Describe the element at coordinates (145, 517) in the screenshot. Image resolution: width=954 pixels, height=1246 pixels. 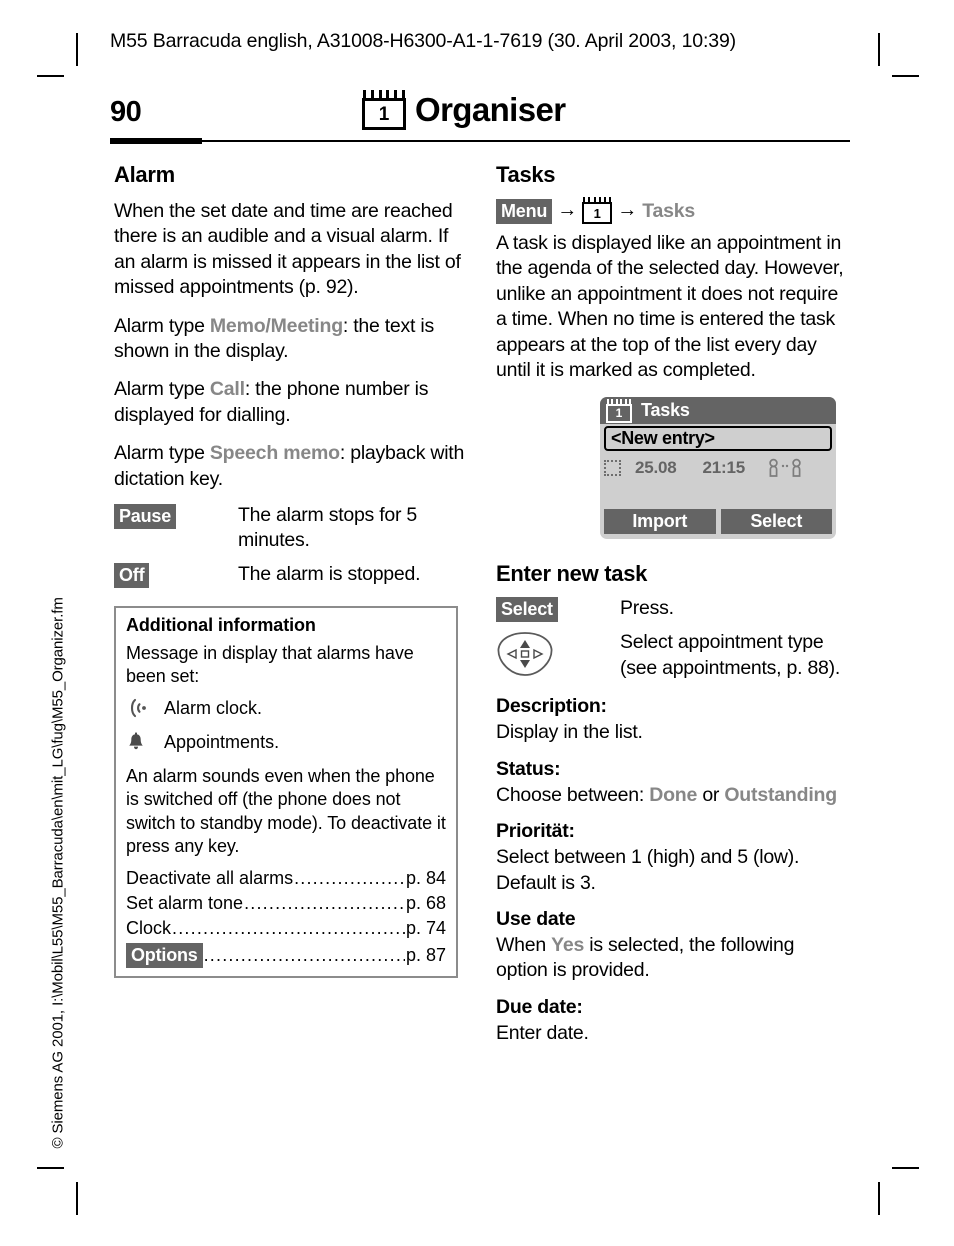
I see `softkey-pause: Pause` at that location.